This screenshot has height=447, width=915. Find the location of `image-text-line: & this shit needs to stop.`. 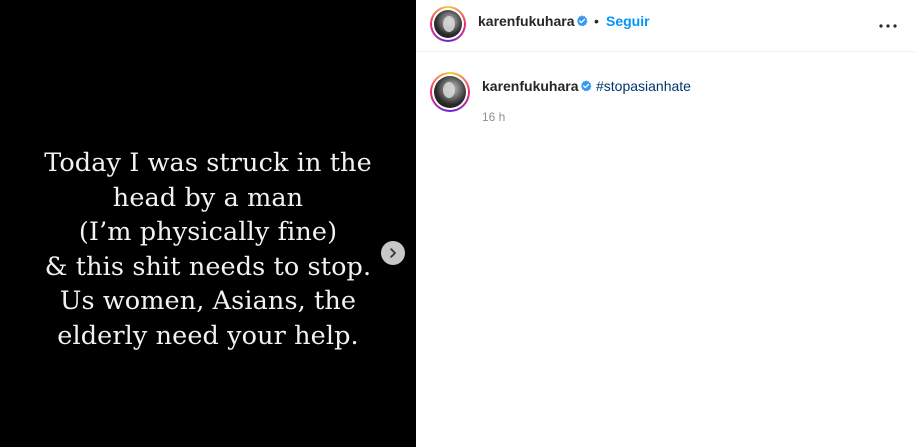

image-text-line: & this shit needs to stop. is located at coordinates (208, 266).